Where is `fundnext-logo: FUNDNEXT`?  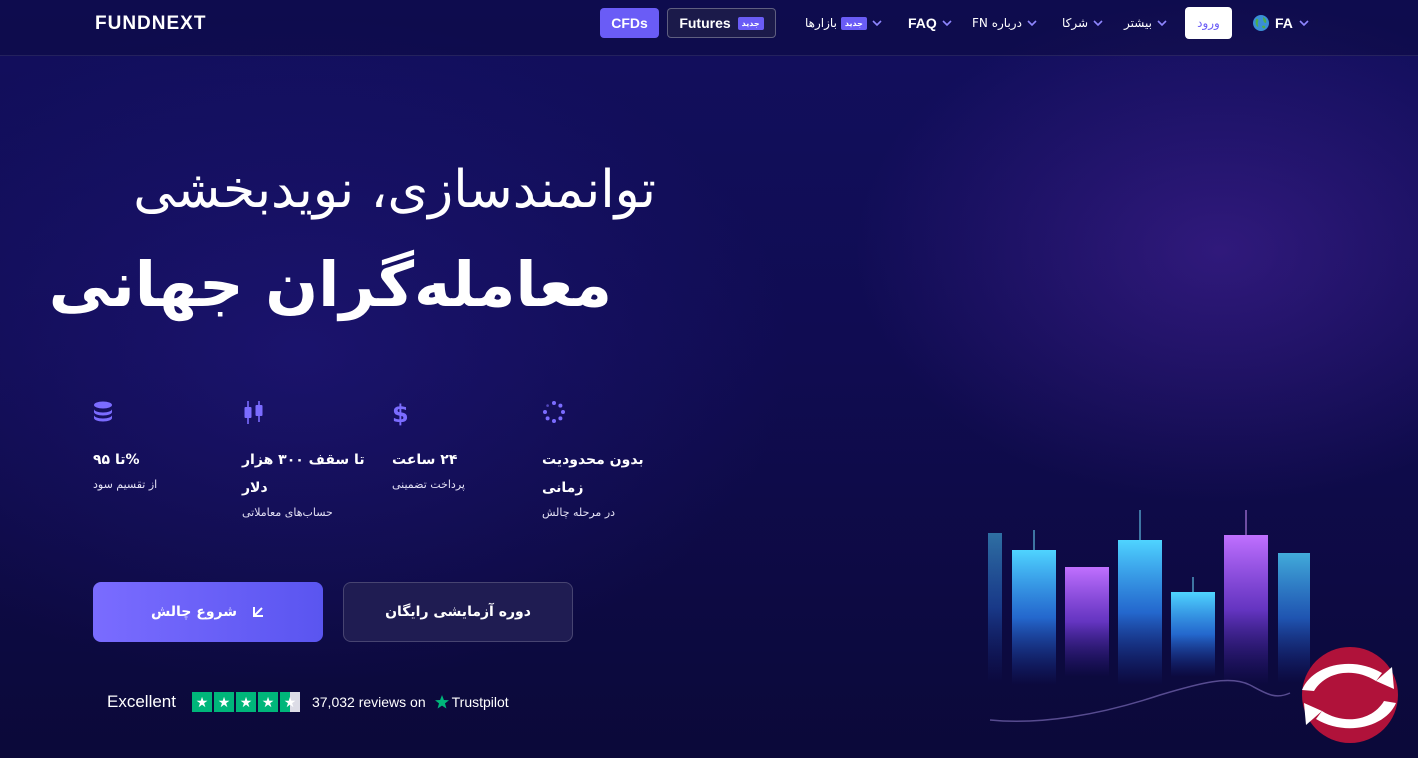
fundnext-logo: FUNDNEXT is located at coordinates (150, 24).